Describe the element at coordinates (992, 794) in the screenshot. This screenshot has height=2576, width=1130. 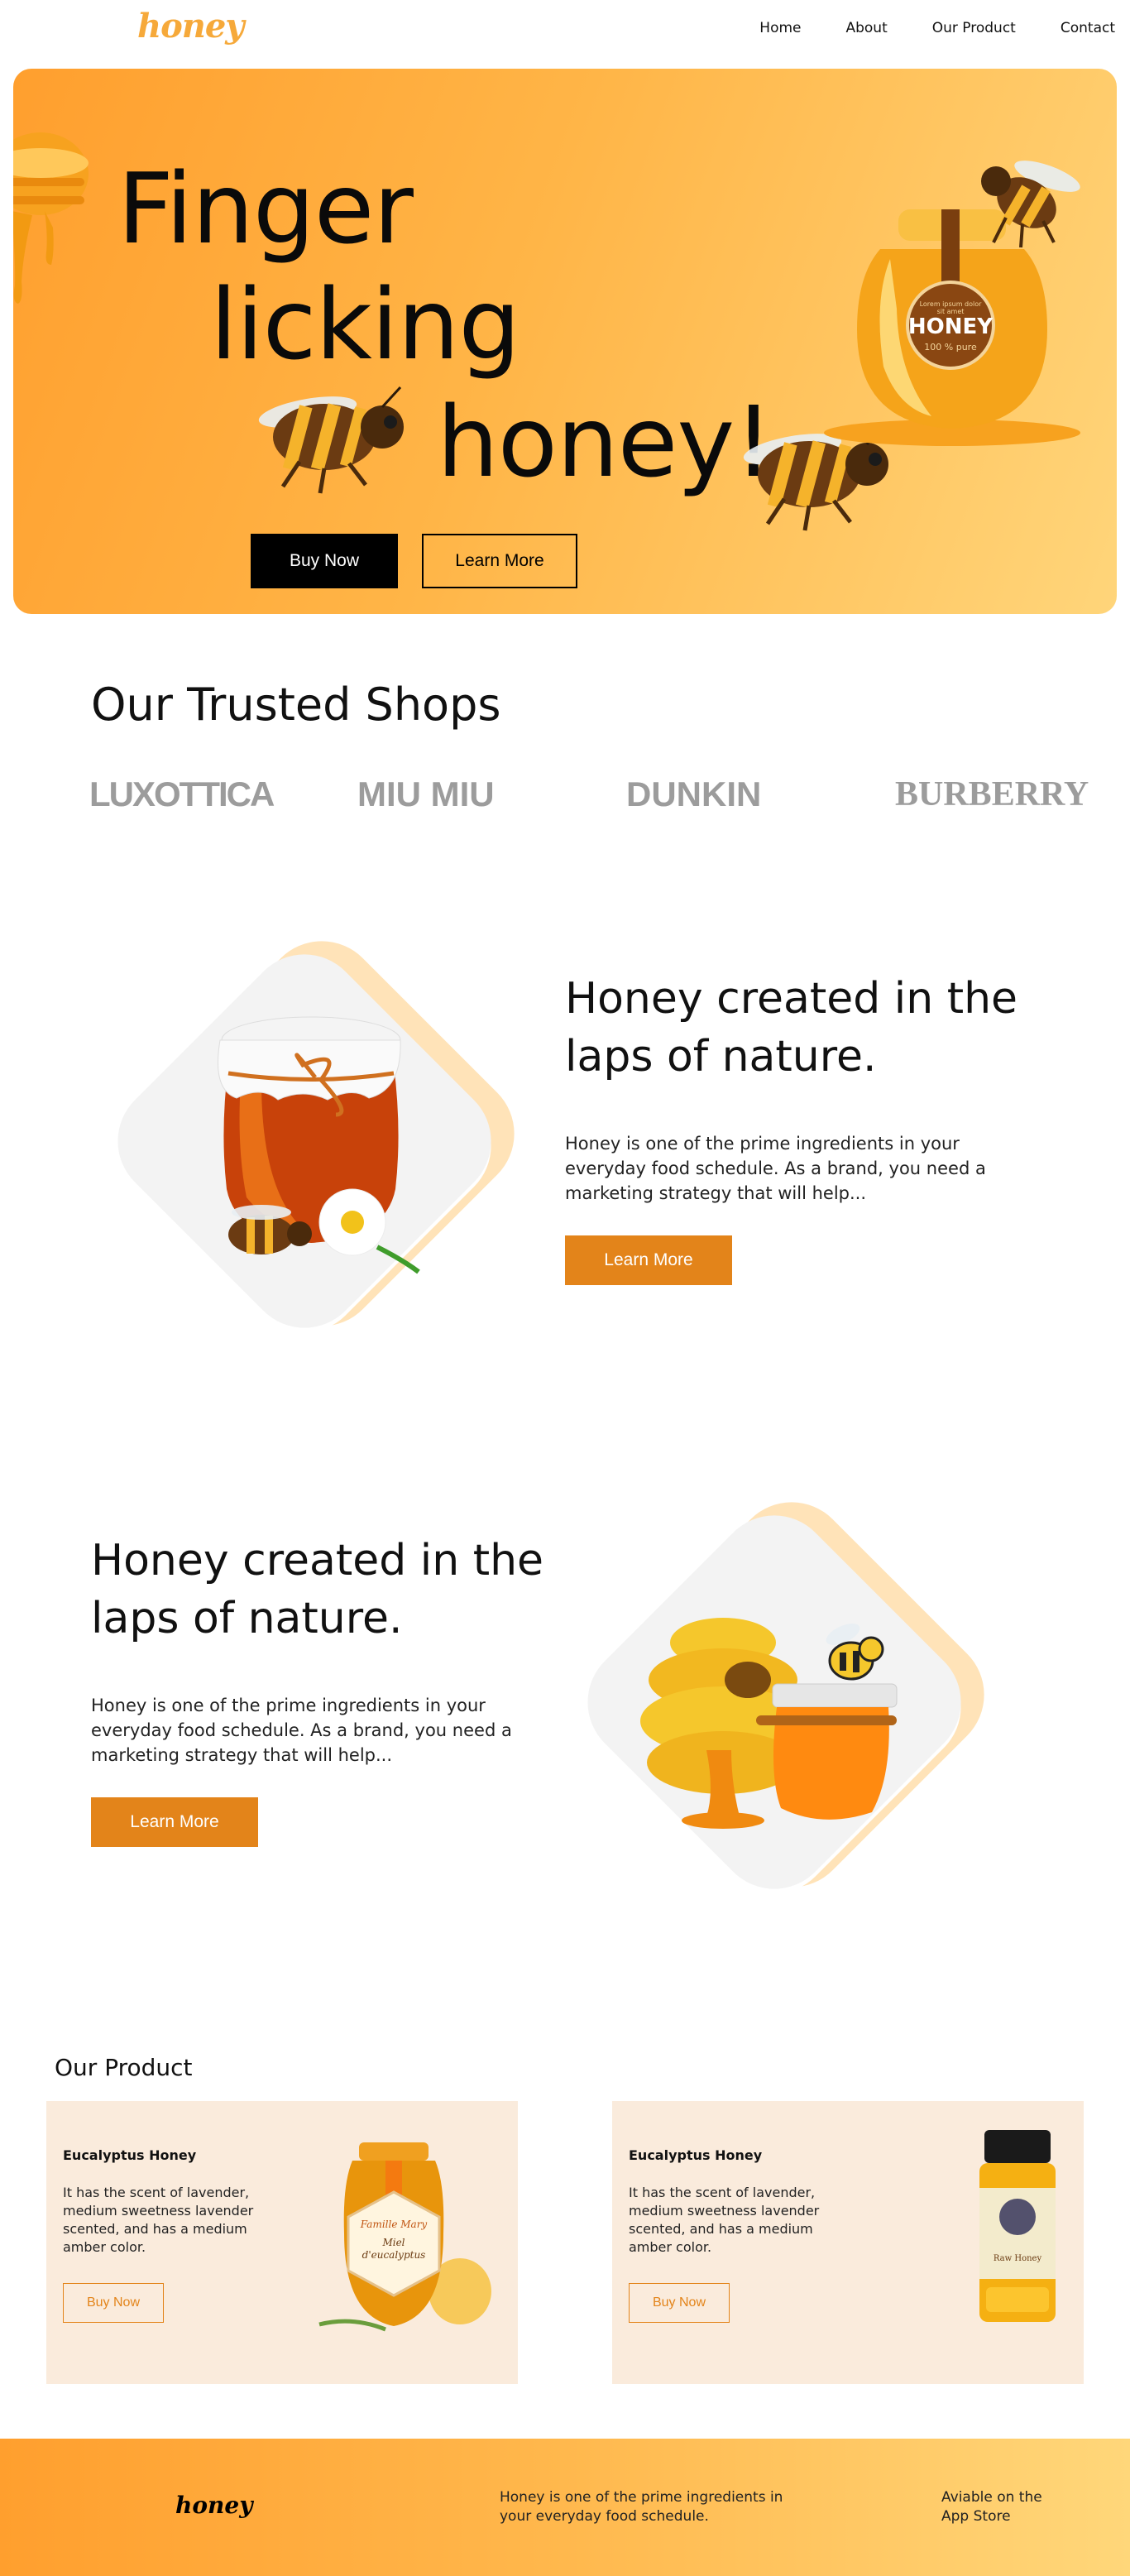
I see `brand-logo-burberry: BURBERRY` at that location.